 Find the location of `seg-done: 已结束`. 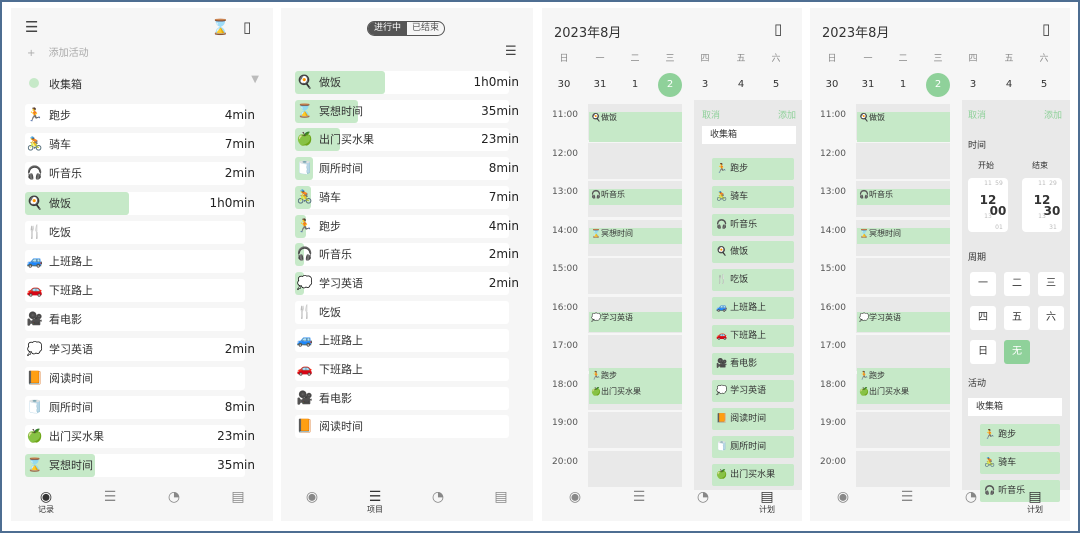

seg-done: 已结束 is located at coordinates (425, 28).